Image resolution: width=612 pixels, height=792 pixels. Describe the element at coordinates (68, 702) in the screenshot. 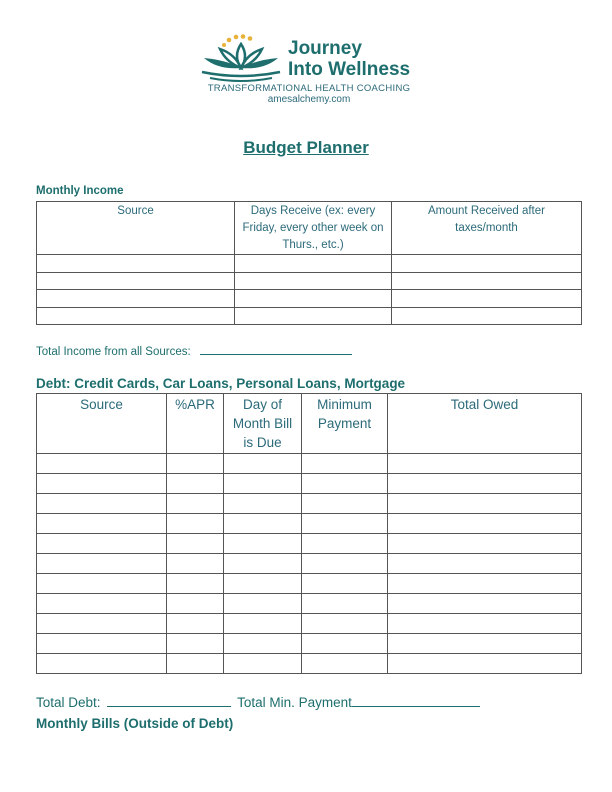

I see `total-debt-label: Total Debt:` at that location.